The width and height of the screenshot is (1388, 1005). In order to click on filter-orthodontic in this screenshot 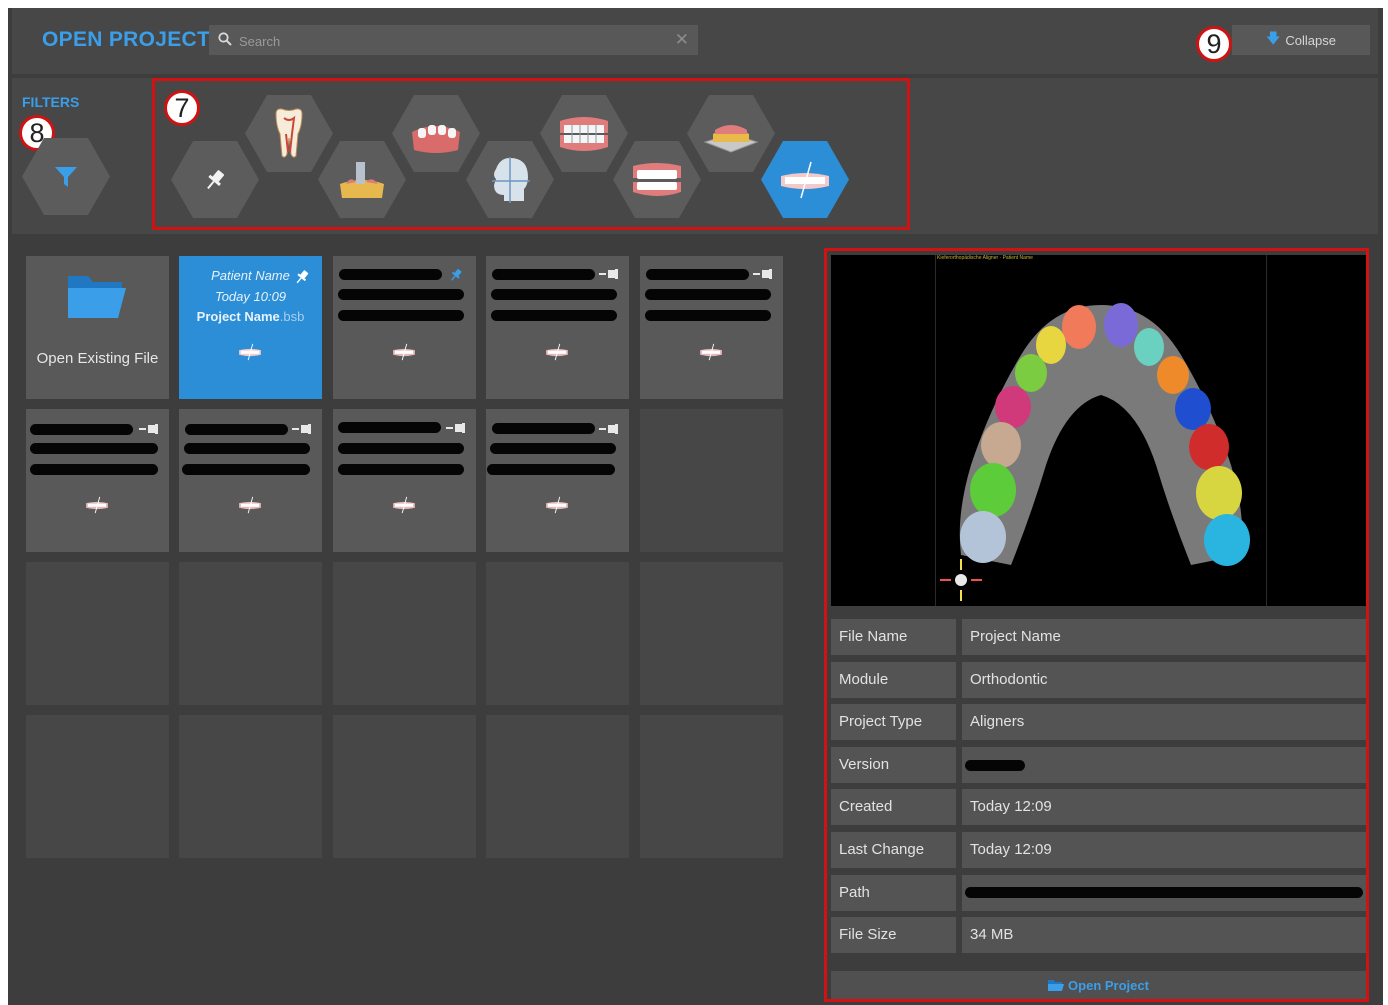, I will do `click(584, 133)`.